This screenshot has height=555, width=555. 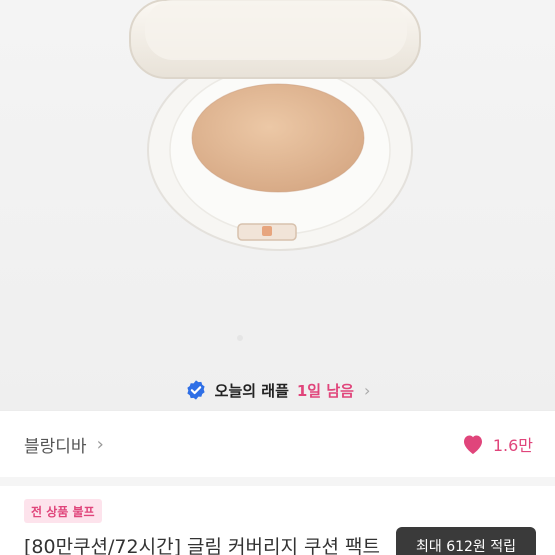 I want to click on heart-icon, so click(x=472, y=444).